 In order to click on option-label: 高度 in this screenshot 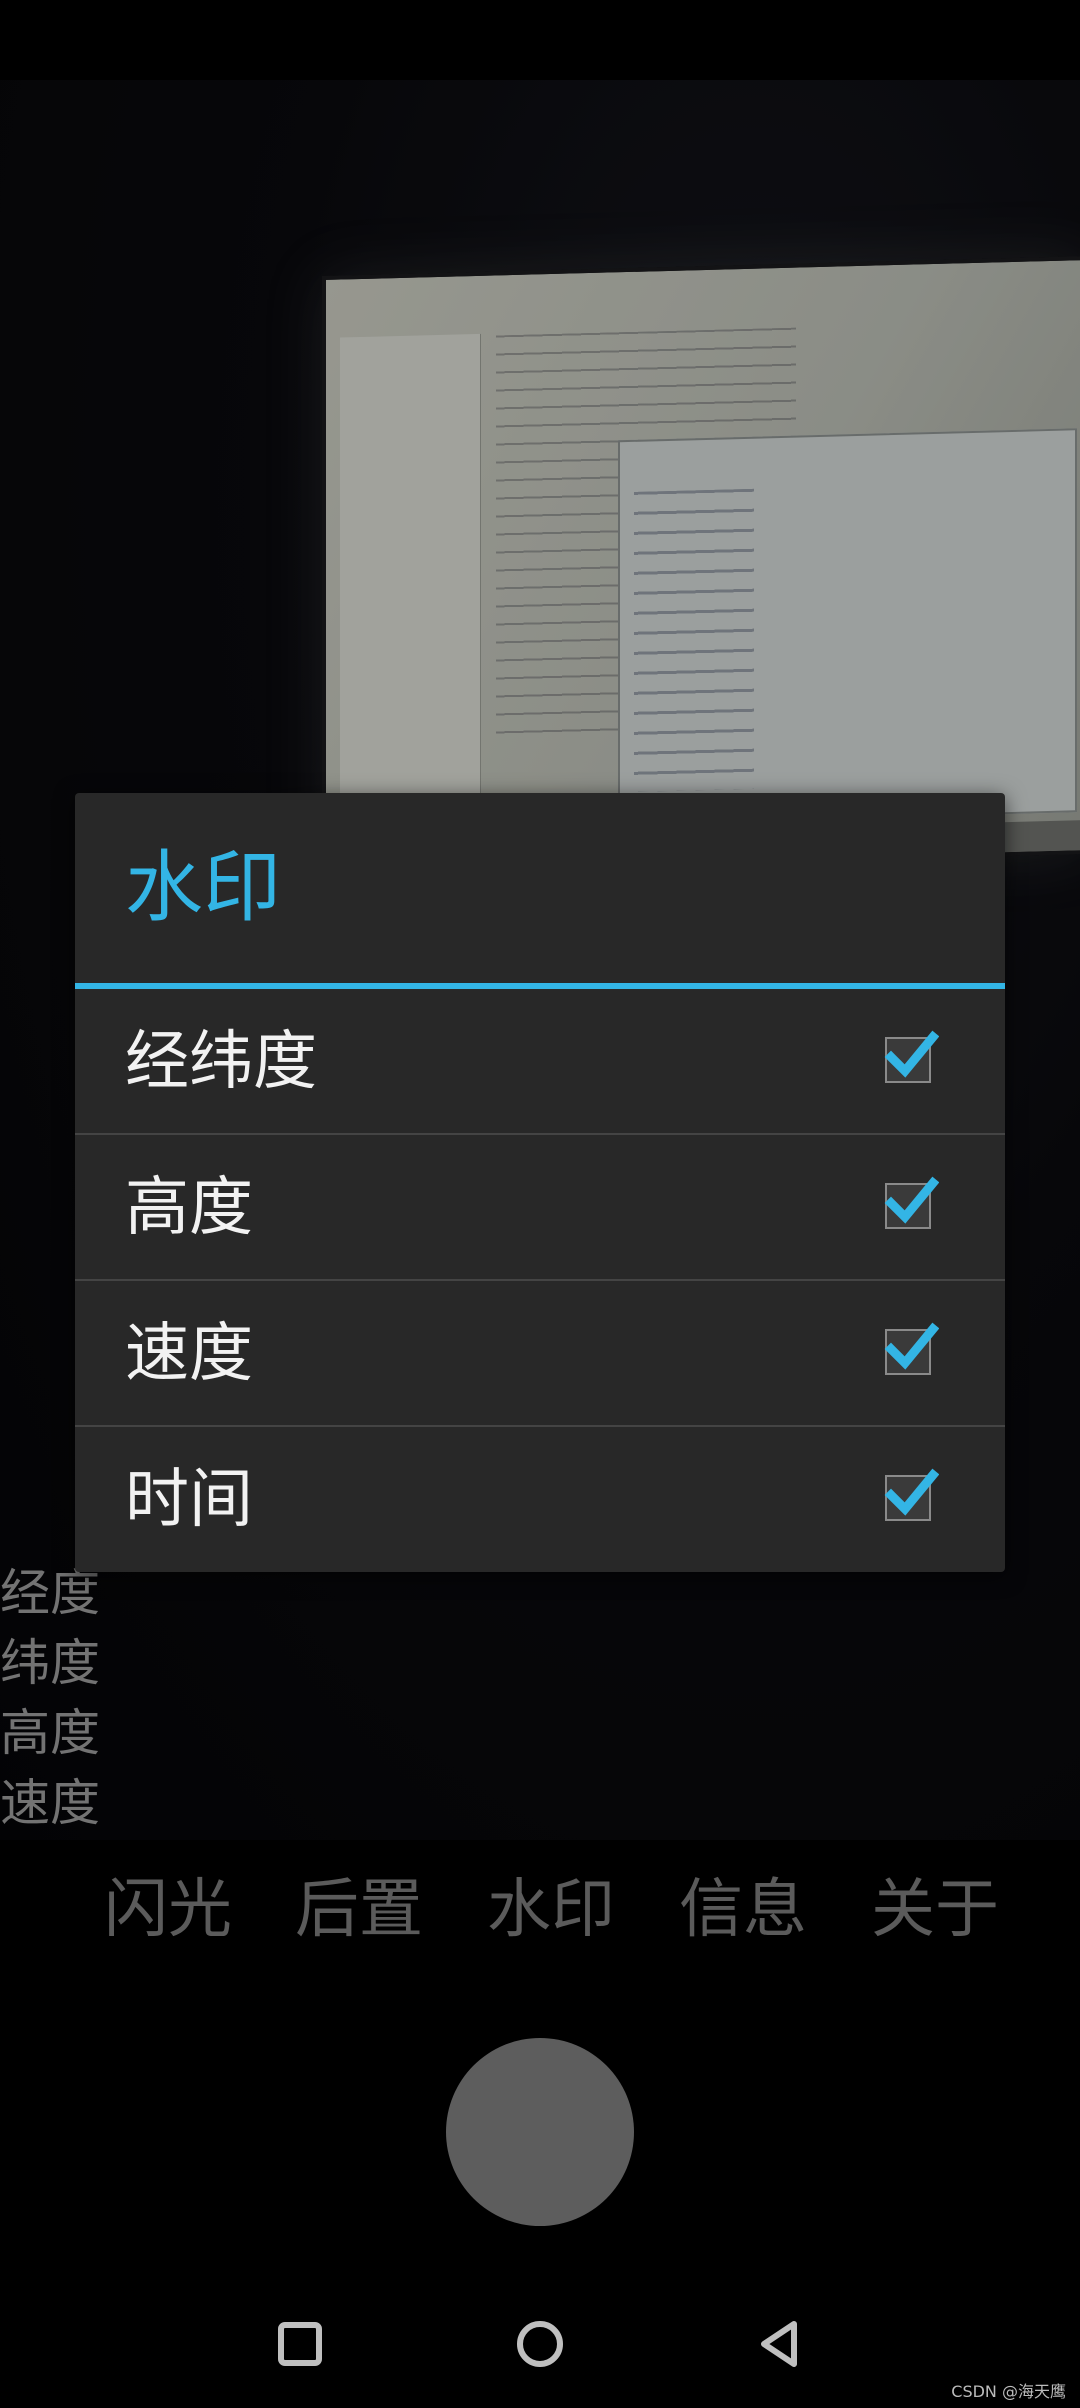, I will do `click(189, 1208)`.